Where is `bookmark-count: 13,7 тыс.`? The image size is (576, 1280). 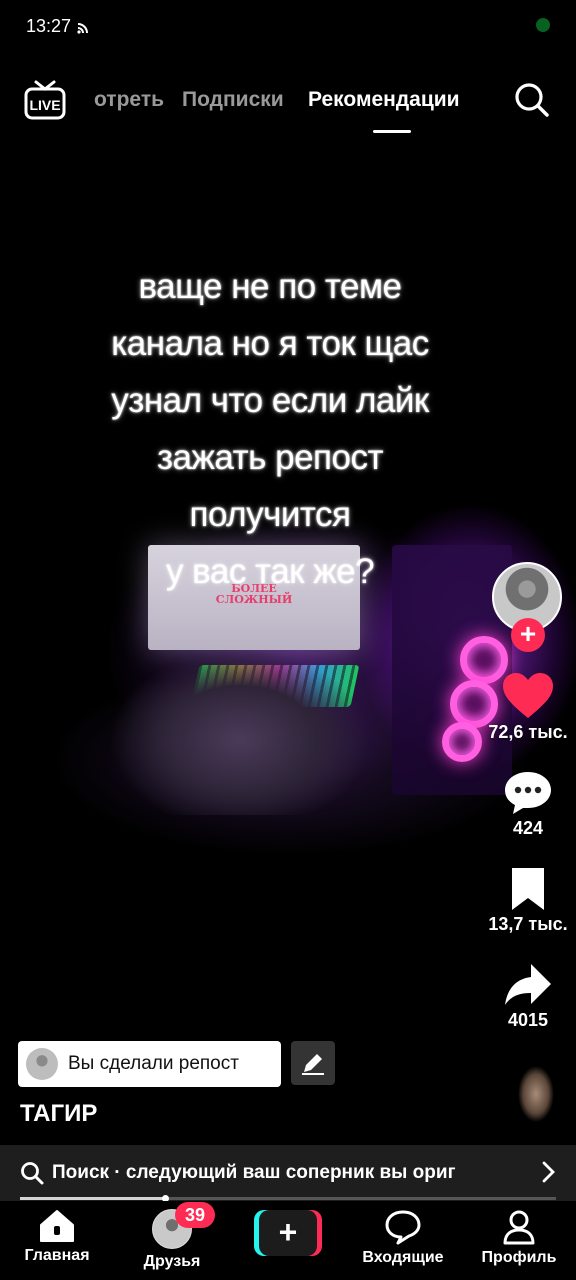
bookmark-count: 13,7 тыс. is located at coordinates (528, 924).